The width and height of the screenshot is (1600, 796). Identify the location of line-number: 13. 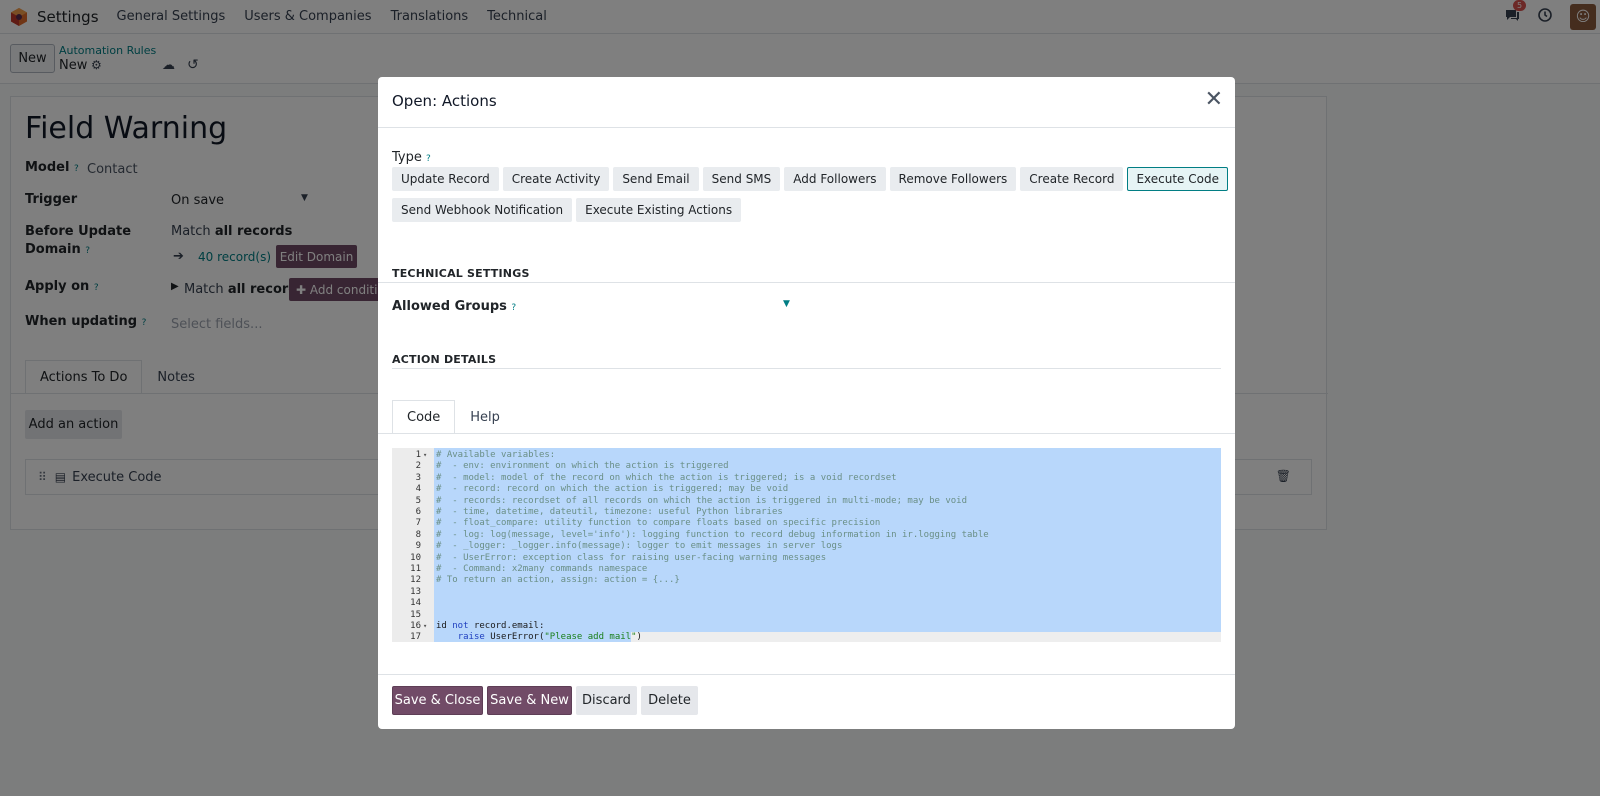
(415, 591).